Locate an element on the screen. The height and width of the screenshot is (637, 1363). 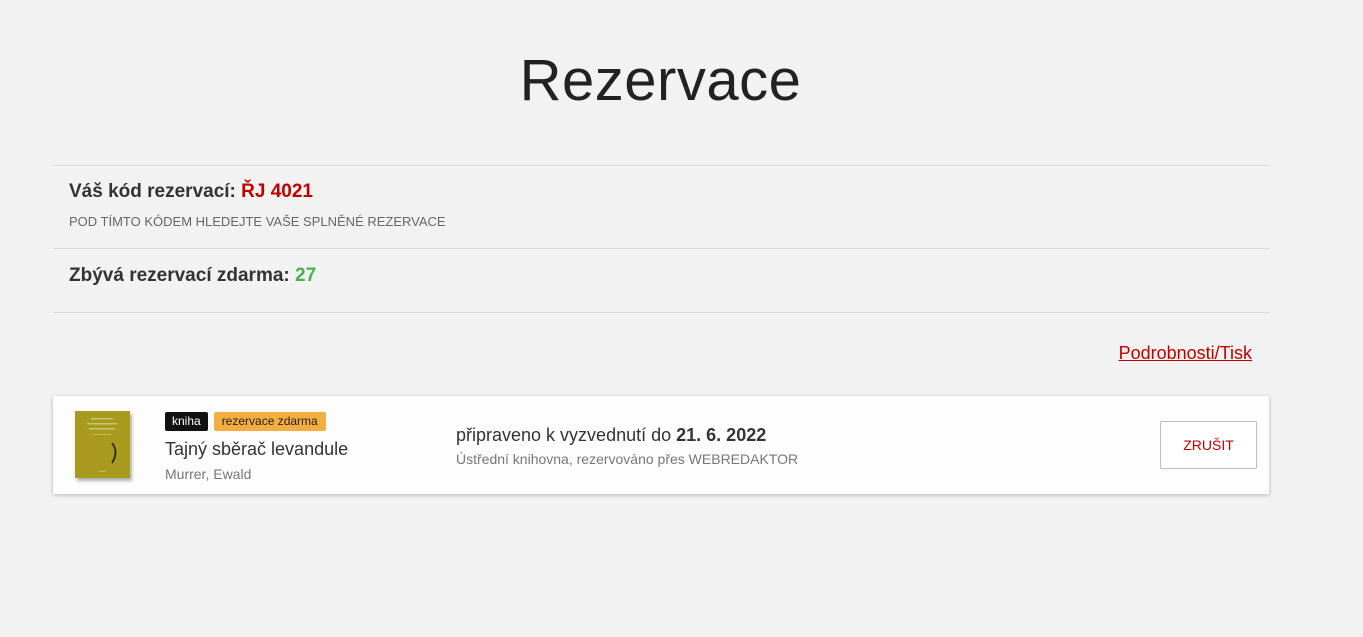
reservation-status: připraveno k vyzvednutí do 21. 6. 2022 is located at coordinates (611, 435).